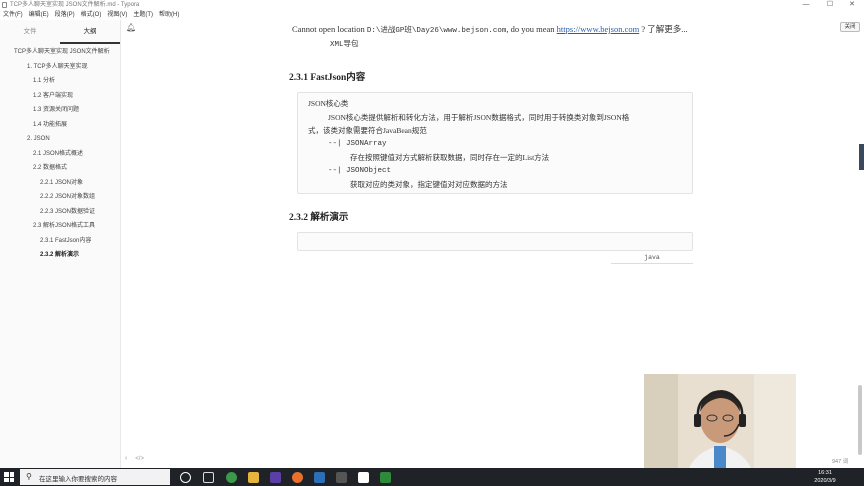  What do you see at coordinates (360, 170) in the screenshot?
I see `code-line: --| JSONObject` at bounding box center [360, 170].